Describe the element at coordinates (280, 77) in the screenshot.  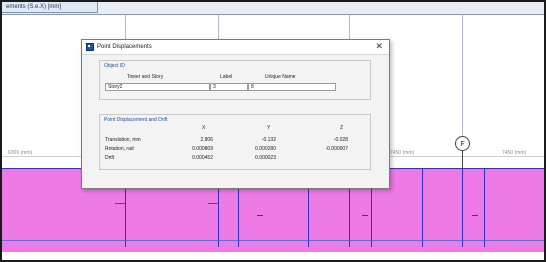
I see `column-header-unique-name: Unique Name` at that location.